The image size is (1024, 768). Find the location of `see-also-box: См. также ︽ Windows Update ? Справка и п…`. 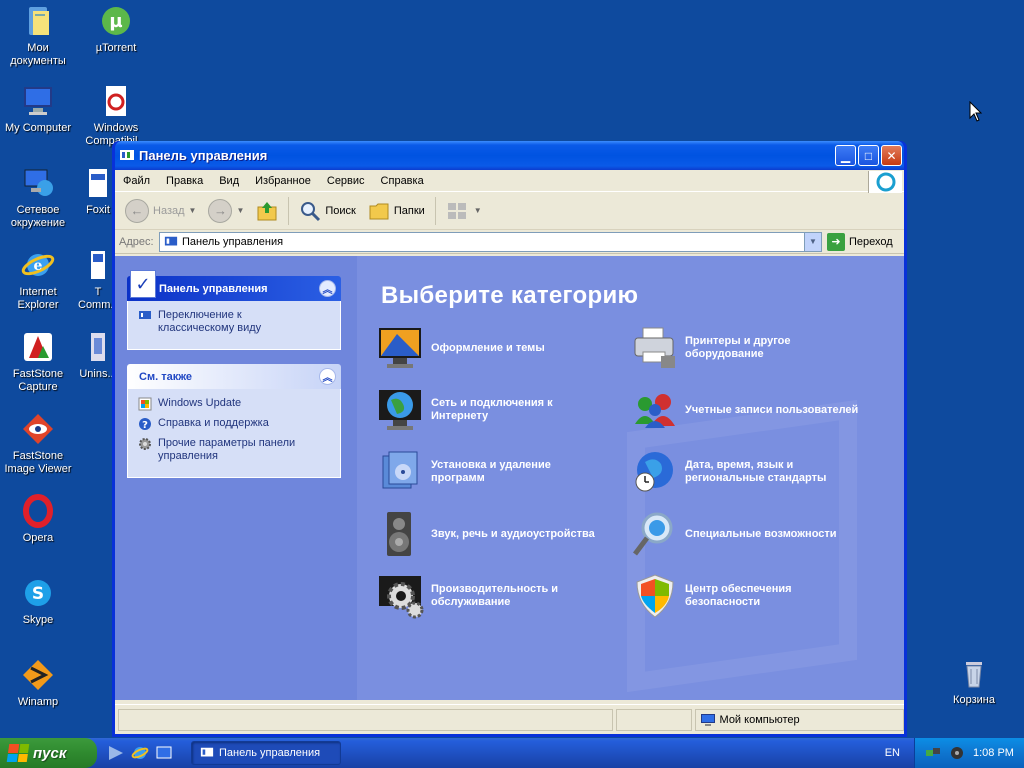

see-also-box: См. также ︽ Windows Update ? Справка и п… is located at coordinates (234, 421).